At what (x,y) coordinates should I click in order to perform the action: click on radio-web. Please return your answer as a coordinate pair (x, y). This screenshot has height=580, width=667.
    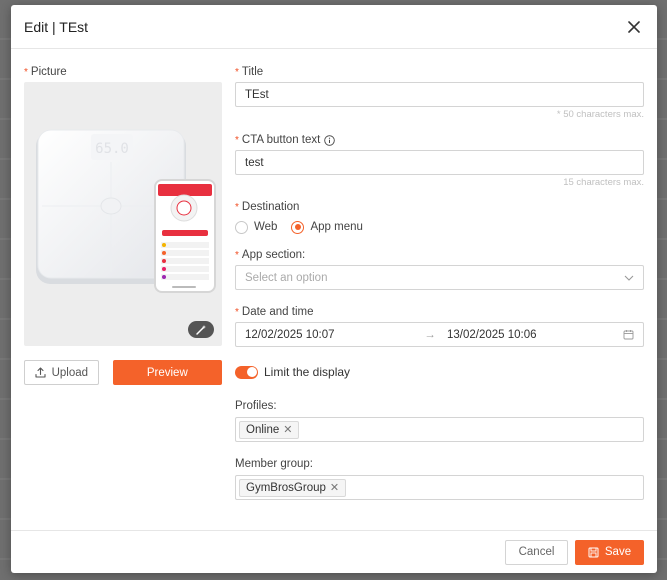
    Looking at the image, I should click on (241, 227).